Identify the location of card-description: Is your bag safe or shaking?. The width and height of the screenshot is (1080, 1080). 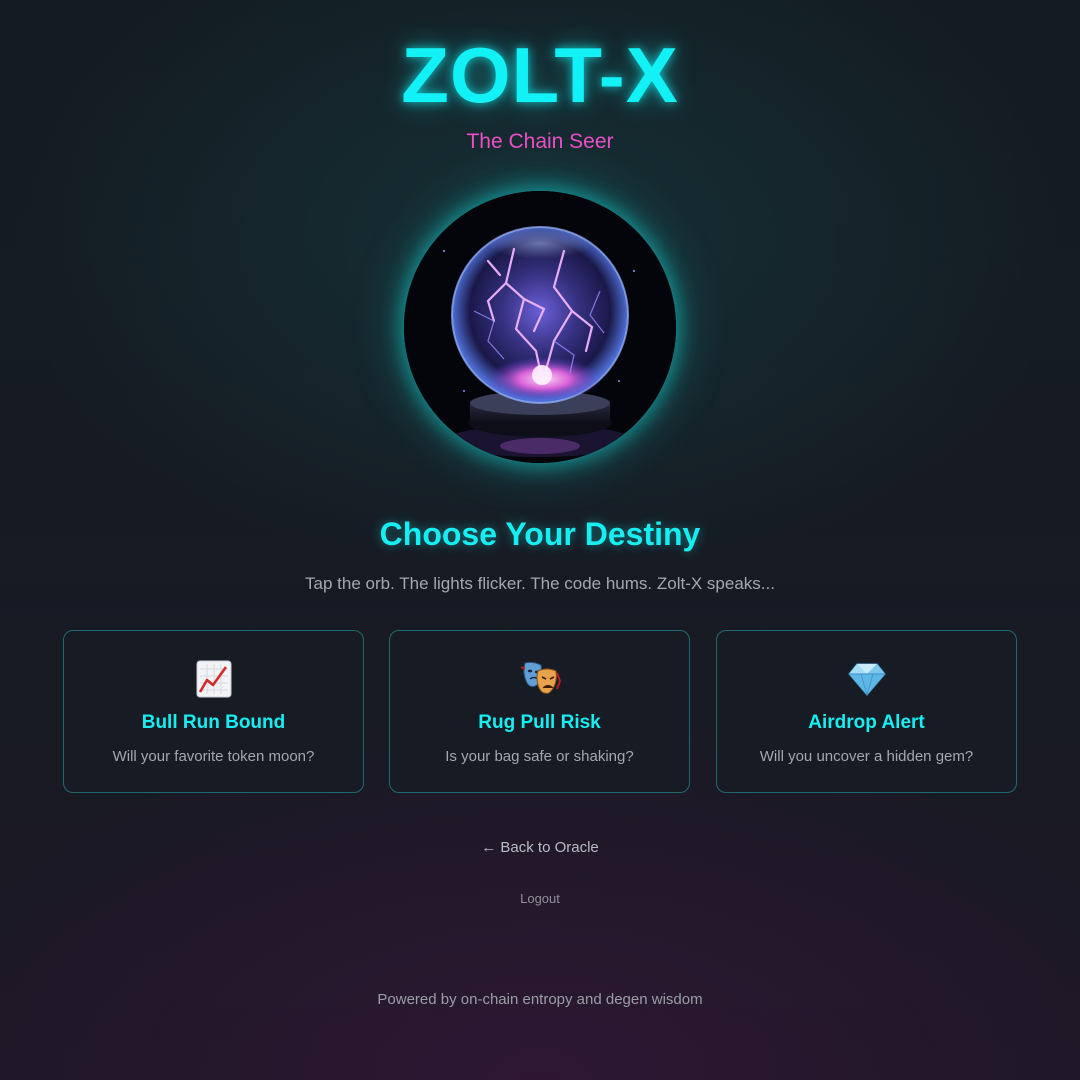
(539, 756).